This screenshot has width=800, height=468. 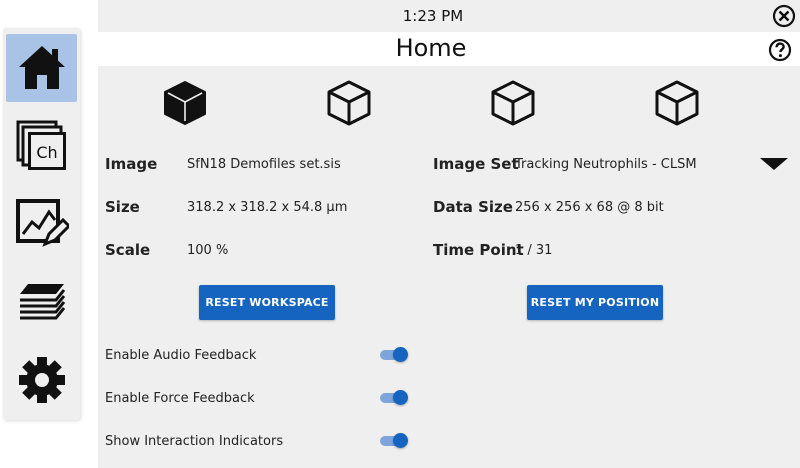 I want to click on interaction-indicators-label: Show Interaction Indicators, so click(x=194, y=441).